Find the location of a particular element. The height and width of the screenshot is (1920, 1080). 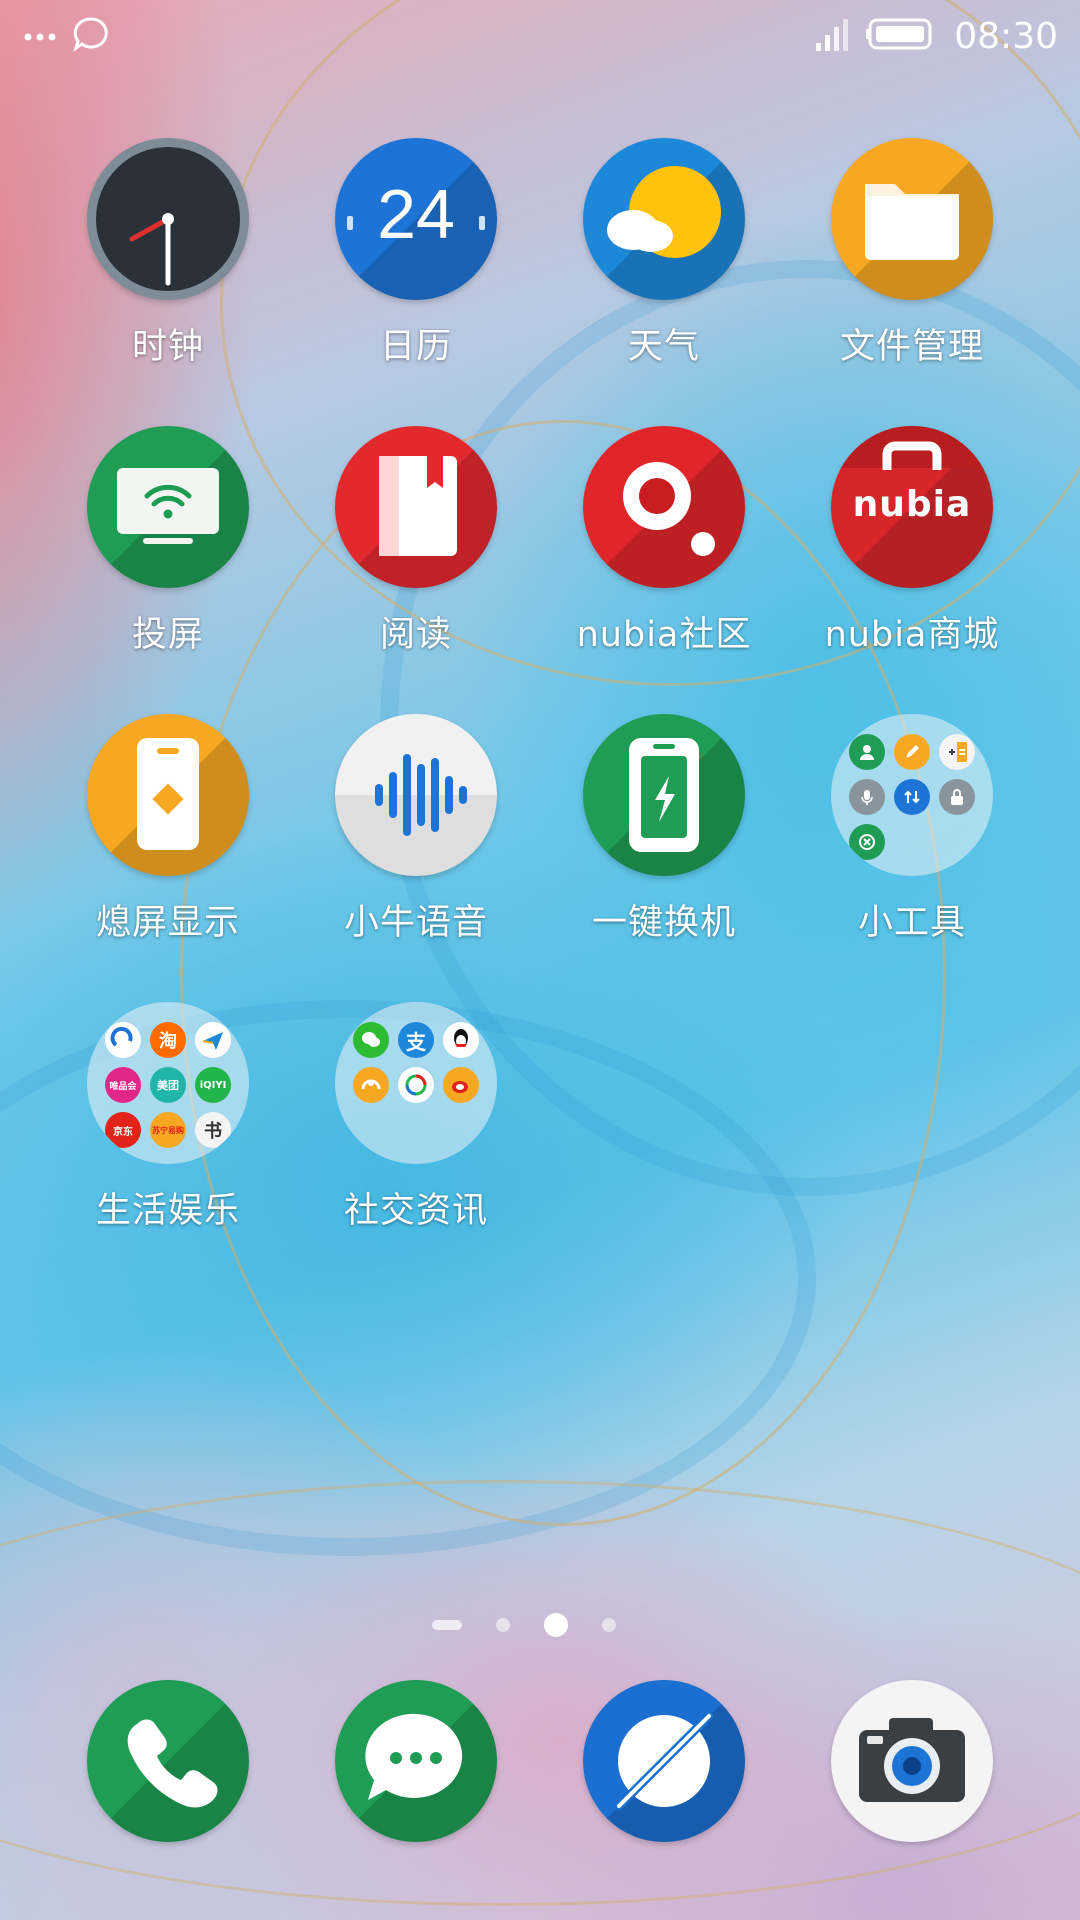

app-label: 一键换机 is located at coordinates (663, 923).